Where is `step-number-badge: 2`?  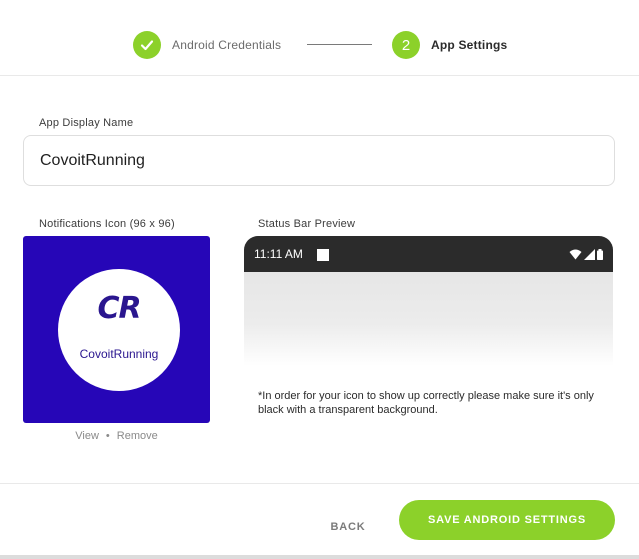
step-number-badge: 2 is located at coordinates (406, 45).